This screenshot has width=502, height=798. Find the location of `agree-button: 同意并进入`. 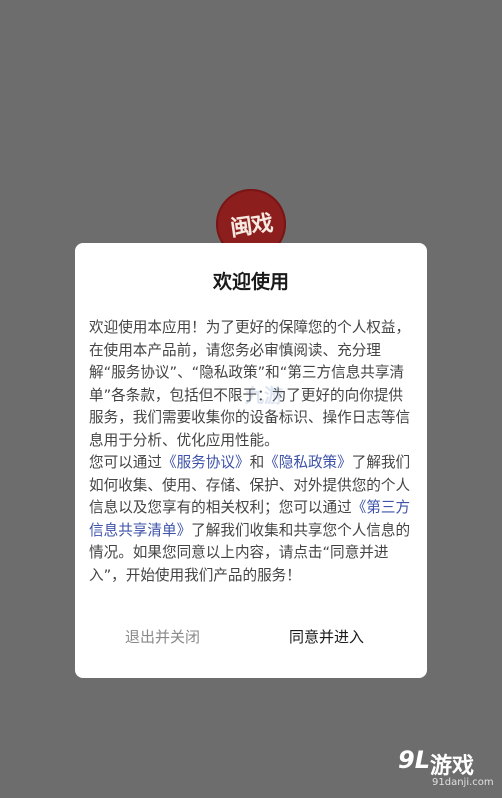

agree-button: 同意并进入 is located at coordinates (326, 636).